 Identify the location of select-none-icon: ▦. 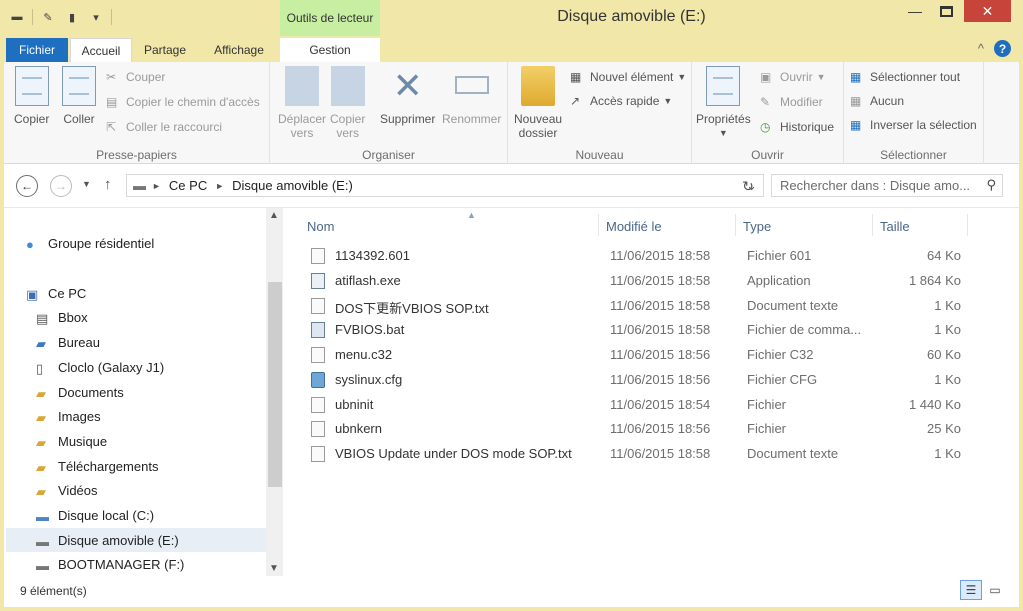
(856, 101).